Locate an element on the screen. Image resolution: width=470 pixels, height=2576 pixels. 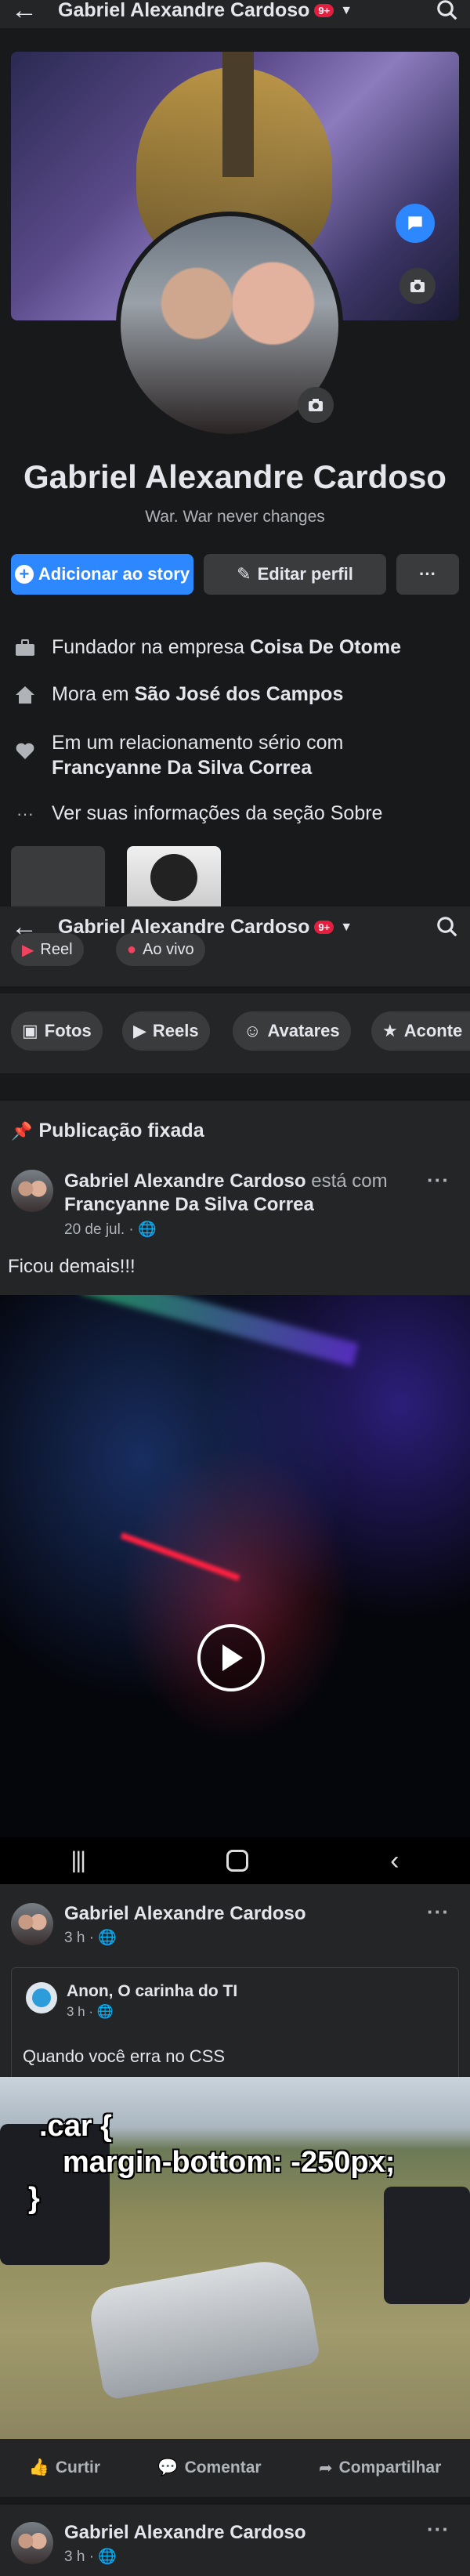
filter-photos-label: Fotos is located at coordinates (68, 1030).